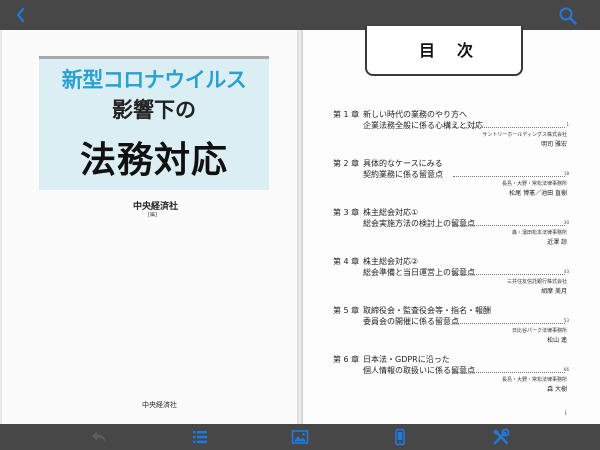 The height and width of the screenshot is (450, 600). I want to click on cover-title-band: 新型コロナウイルス 影響下の 法務対応, so click(154, 123).